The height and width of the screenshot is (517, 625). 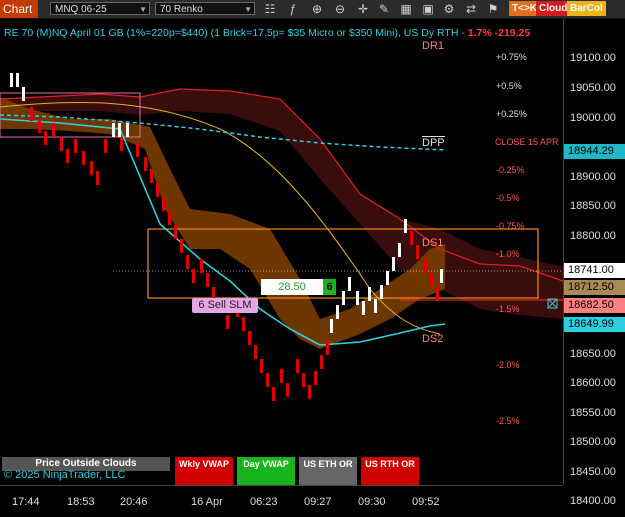 I want to click on pct-label: -1.5%, so click(x=508, y=309).